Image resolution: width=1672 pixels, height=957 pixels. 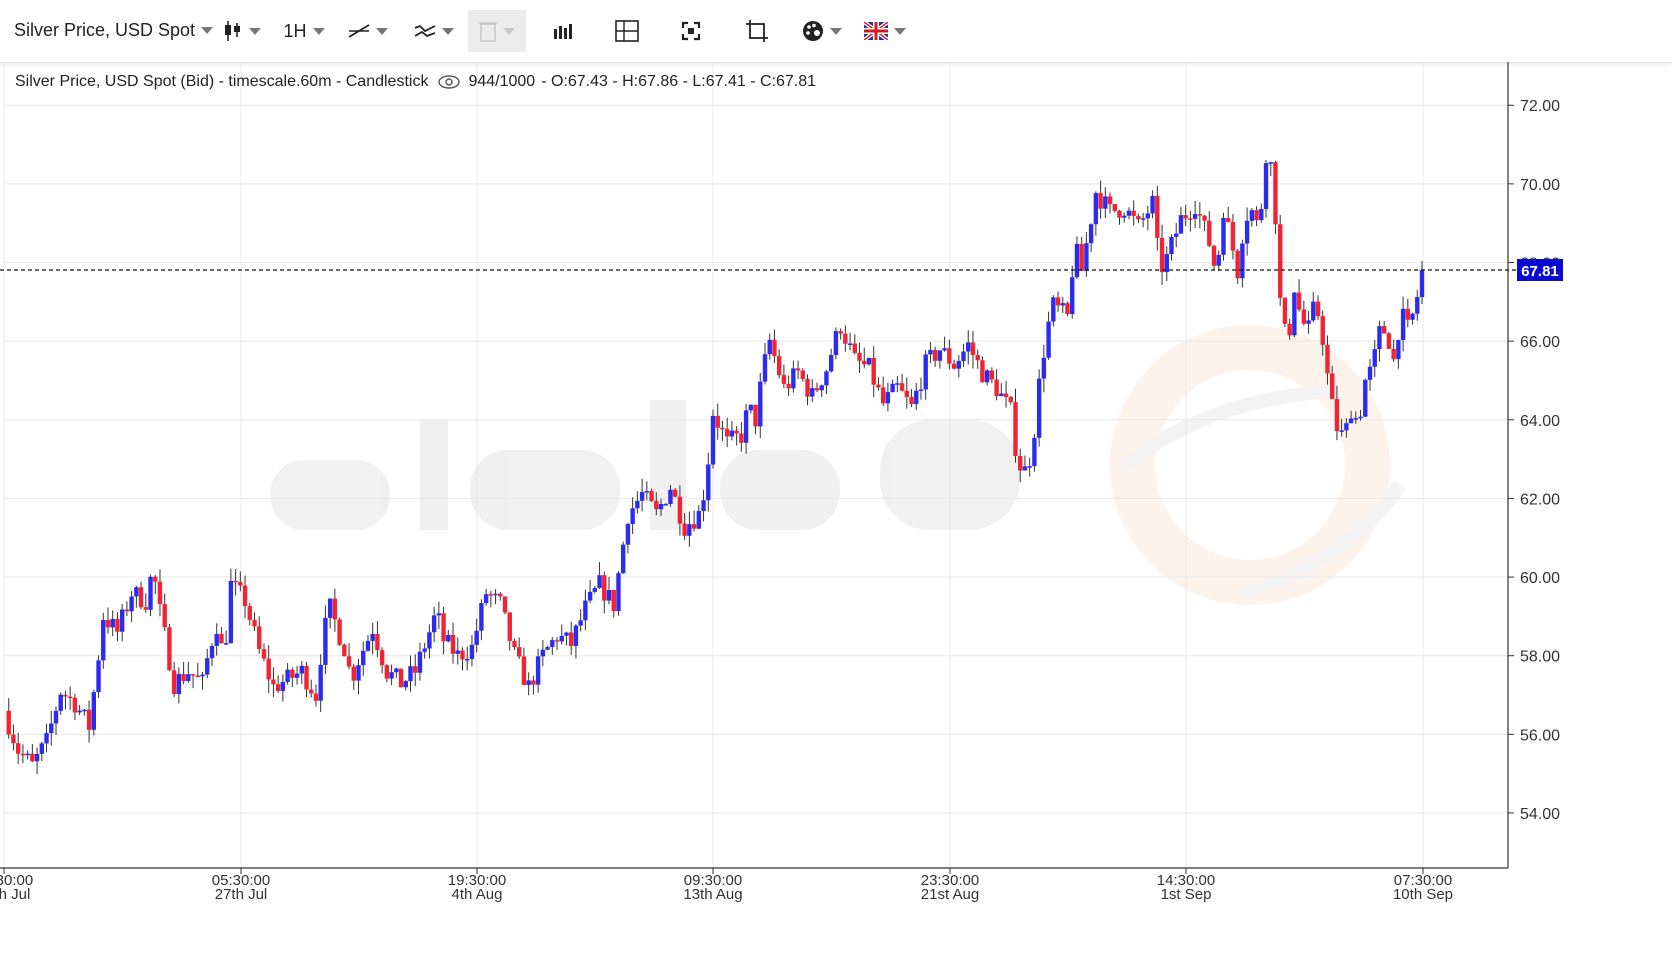 What do you see at coordinates (304, 31) in the screenshot?
I see `timeframe-selector: 1H` at bounding box center [304, 31].